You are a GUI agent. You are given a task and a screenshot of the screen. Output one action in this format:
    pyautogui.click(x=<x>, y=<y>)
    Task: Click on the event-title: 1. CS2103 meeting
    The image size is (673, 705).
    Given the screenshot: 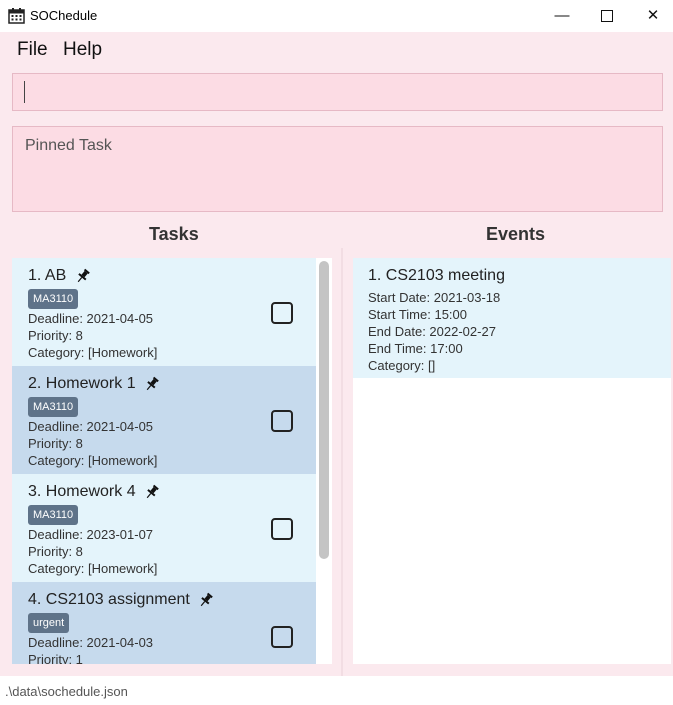 What is the action you would take?
    pyautogui.click(x=436, y=275)
    